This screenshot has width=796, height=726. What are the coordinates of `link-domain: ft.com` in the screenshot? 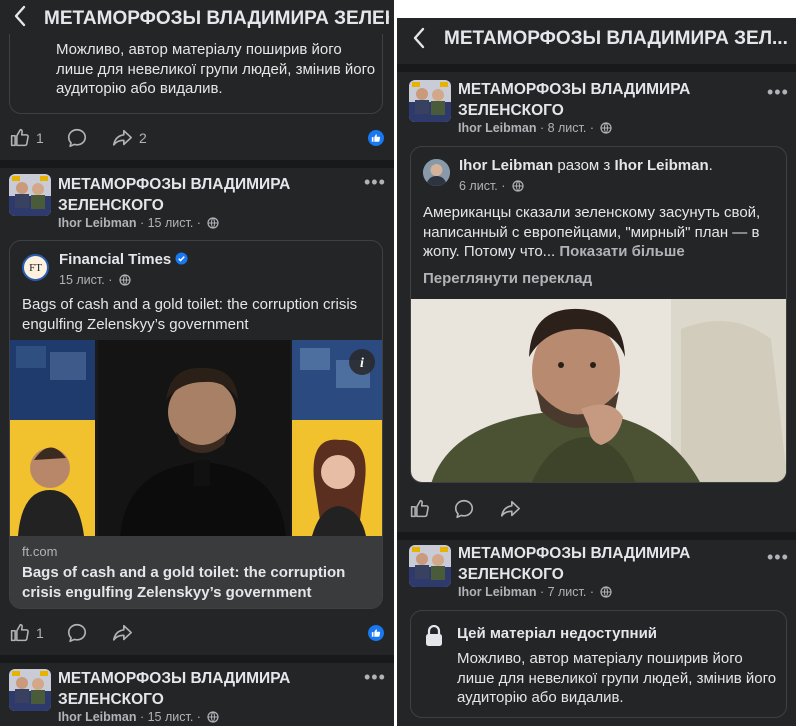 It's located at (40, 551).